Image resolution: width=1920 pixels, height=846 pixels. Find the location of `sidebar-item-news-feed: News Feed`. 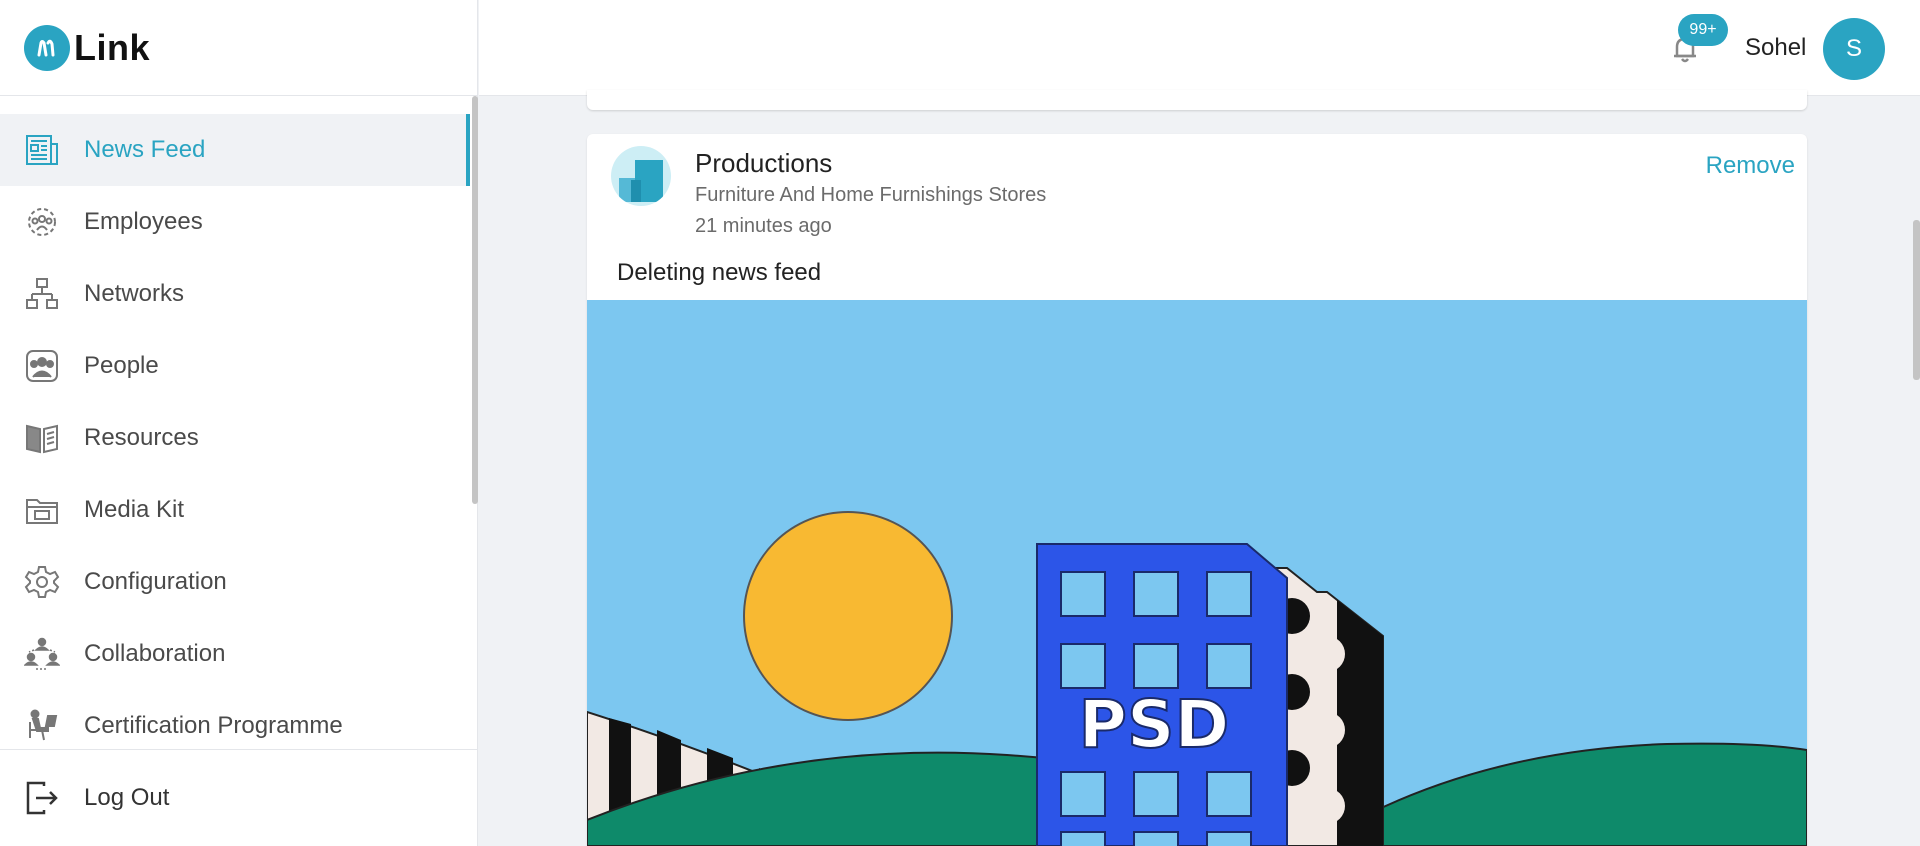

sidebar-item-news-feed: News Feed is located at coordinates (235, 150).